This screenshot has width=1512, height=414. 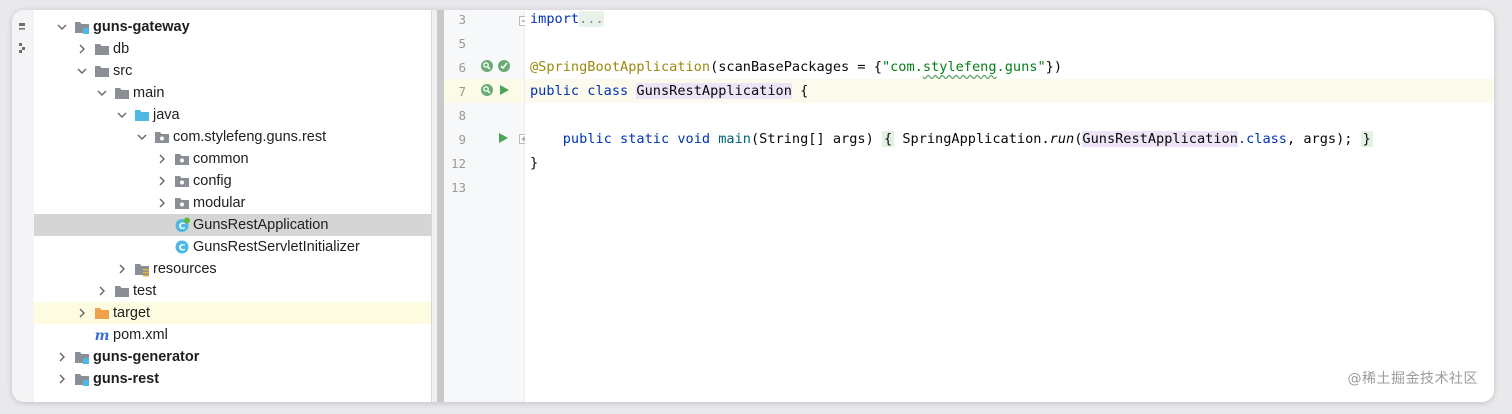 What do you see at coordinates (185, 269) in the screenshot?
I see `tree-item-label: resources` at bounding box center [185, 269].